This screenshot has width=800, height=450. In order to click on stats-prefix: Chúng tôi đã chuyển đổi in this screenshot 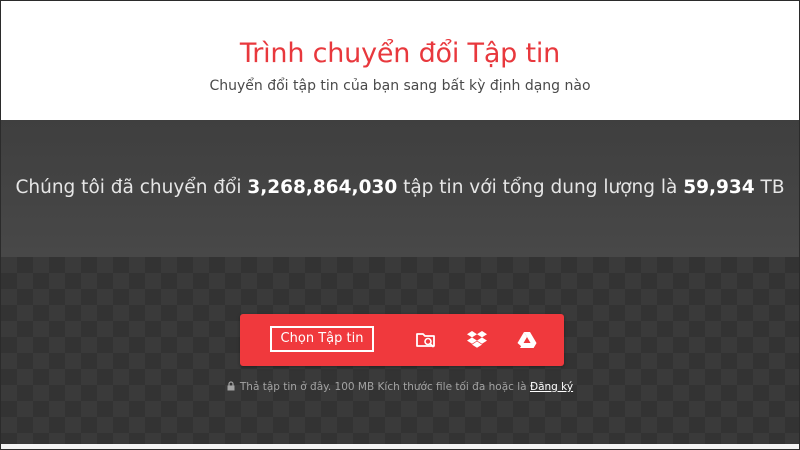, I will do `click(128, 187)`.